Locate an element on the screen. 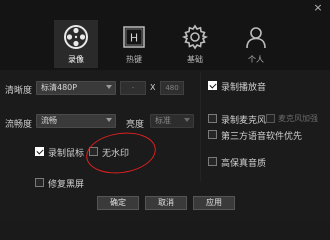  third-party-voice-label: 第三方语音软件优先 is located at coordinates (262, 137).